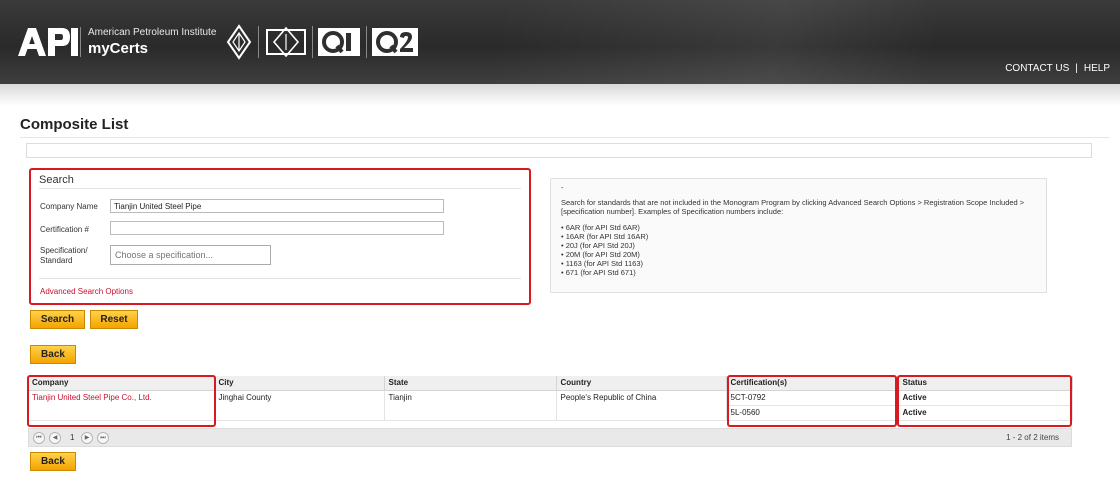 The width and height of the screenshot is (1120, 480). Describe the element at coordinates (641, 383) in the screenshot. I see `column-header-country: Country` at that location.